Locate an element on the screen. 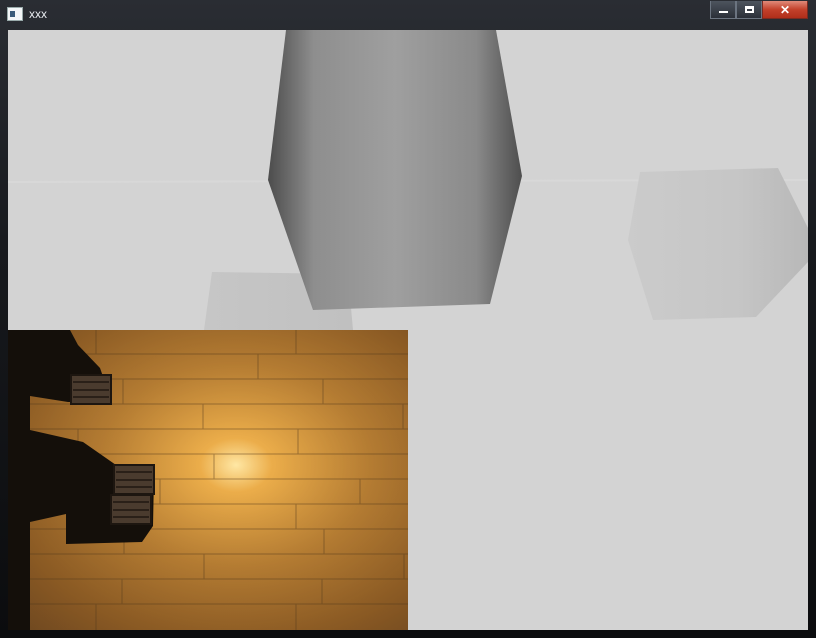  close-button: ✕ is located at coordinates (785, 10).